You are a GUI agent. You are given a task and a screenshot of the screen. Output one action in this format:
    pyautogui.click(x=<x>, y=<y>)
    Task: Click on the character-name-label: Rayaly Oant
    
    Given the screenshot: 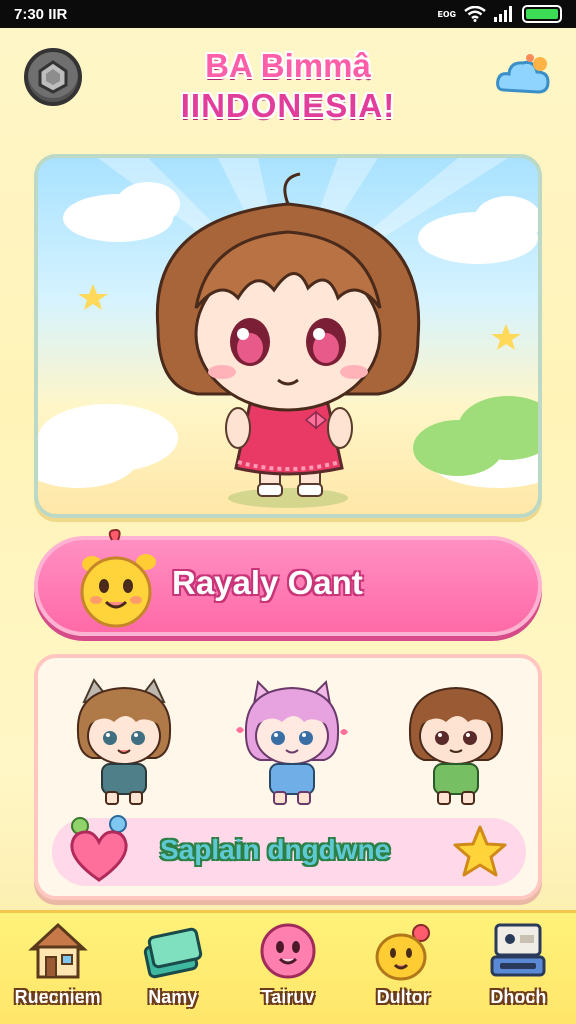 What is the action you would take?
    pyautogui.click(x=267, y=582)
    